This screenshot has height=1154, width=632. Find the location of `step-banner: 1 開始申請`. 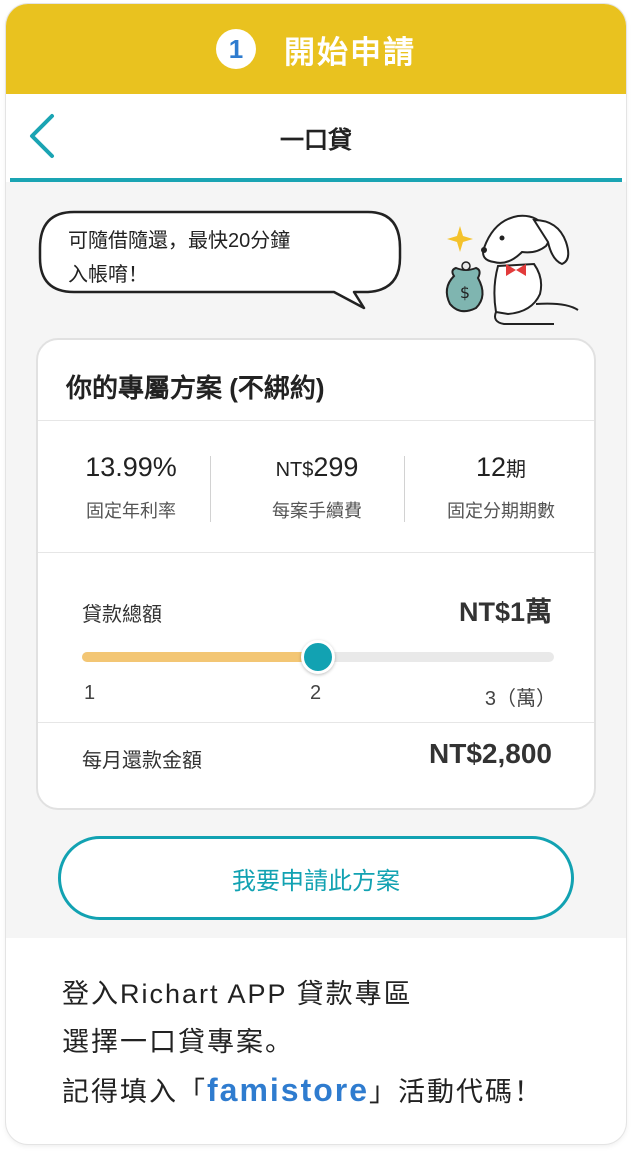

step-banner: 1 開始申請 is located at coordinates (316, 49).